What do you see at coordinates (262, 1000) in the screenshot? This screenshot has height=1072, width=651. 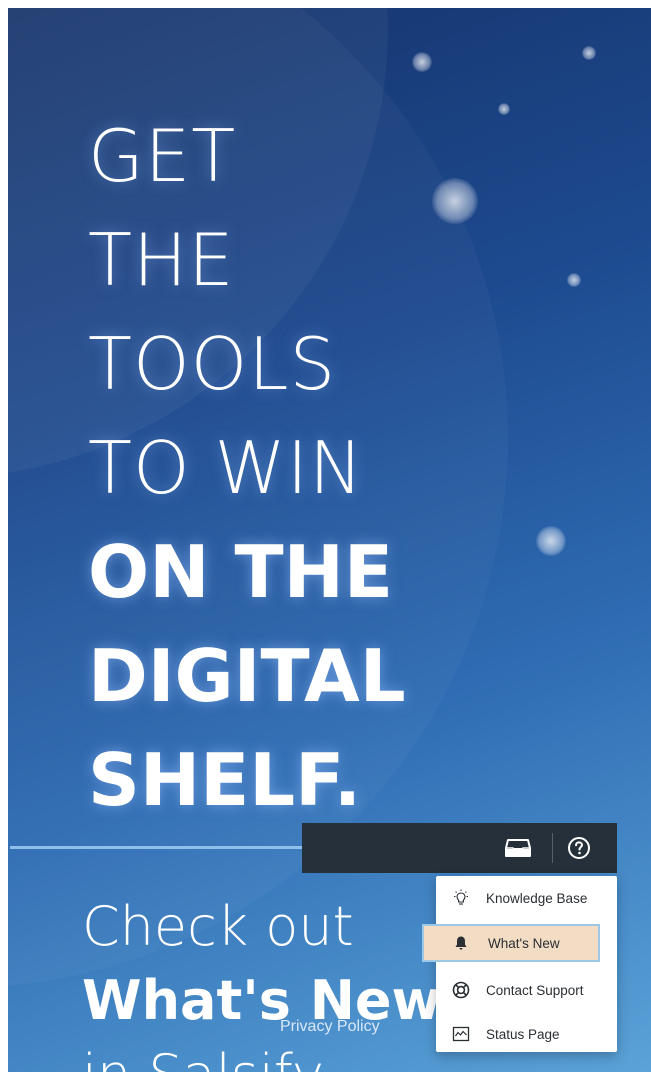 I see `sub-headline-line: What's New` at bounding box center [262, 1000].